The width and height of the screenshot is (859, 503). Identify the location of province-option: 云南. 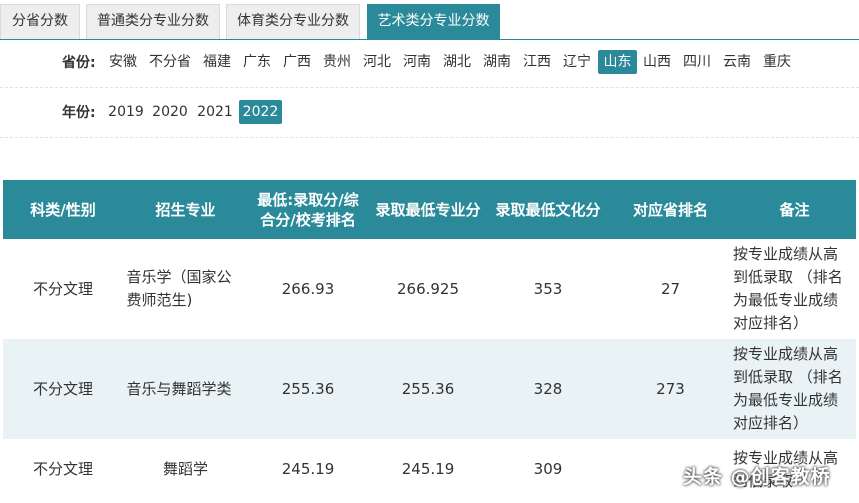
(737, 62).